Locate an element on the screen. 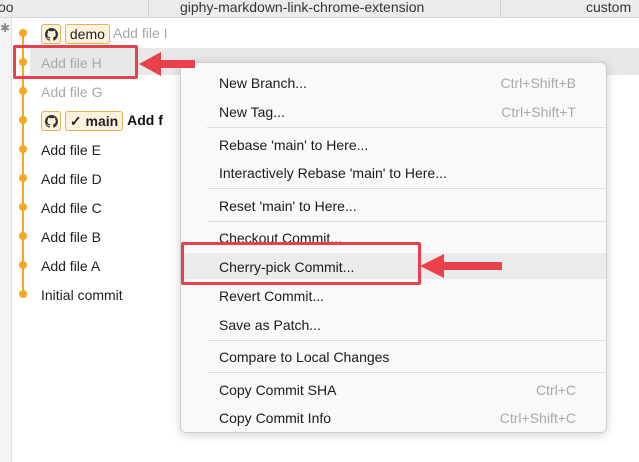 The width and height of the screenshot is (639, 462). branch-badge-demo: demo is located at coordinates (87, 34).